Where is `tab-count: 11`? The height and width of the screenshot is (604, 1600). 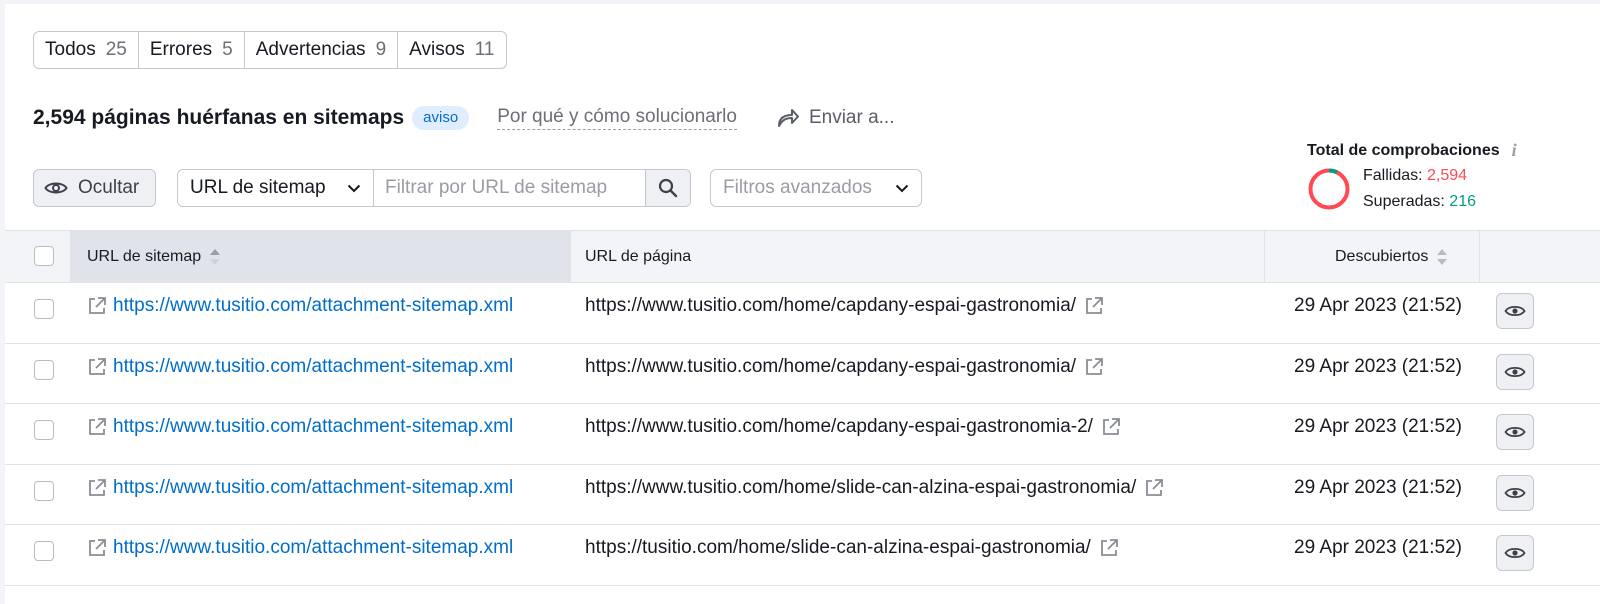
tab-count: 11 is located at coordinates (484, 49).